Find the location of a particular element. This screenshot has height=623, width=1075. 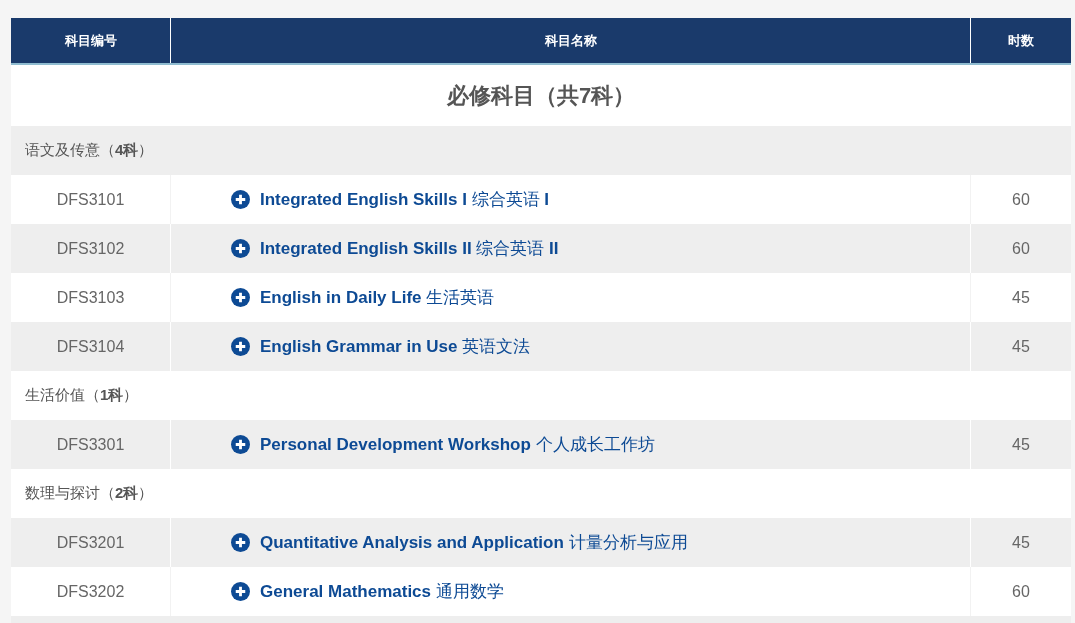

category-label: 生活价值（1科） is located at coordinates (82, 395).